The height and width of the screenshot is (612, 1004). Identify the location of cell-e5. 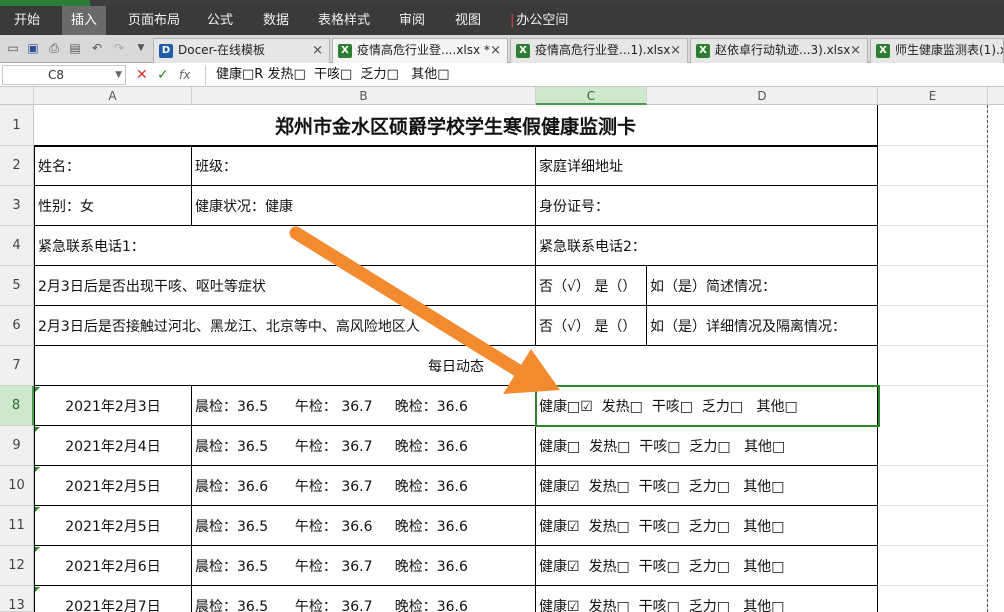
(933, 286).